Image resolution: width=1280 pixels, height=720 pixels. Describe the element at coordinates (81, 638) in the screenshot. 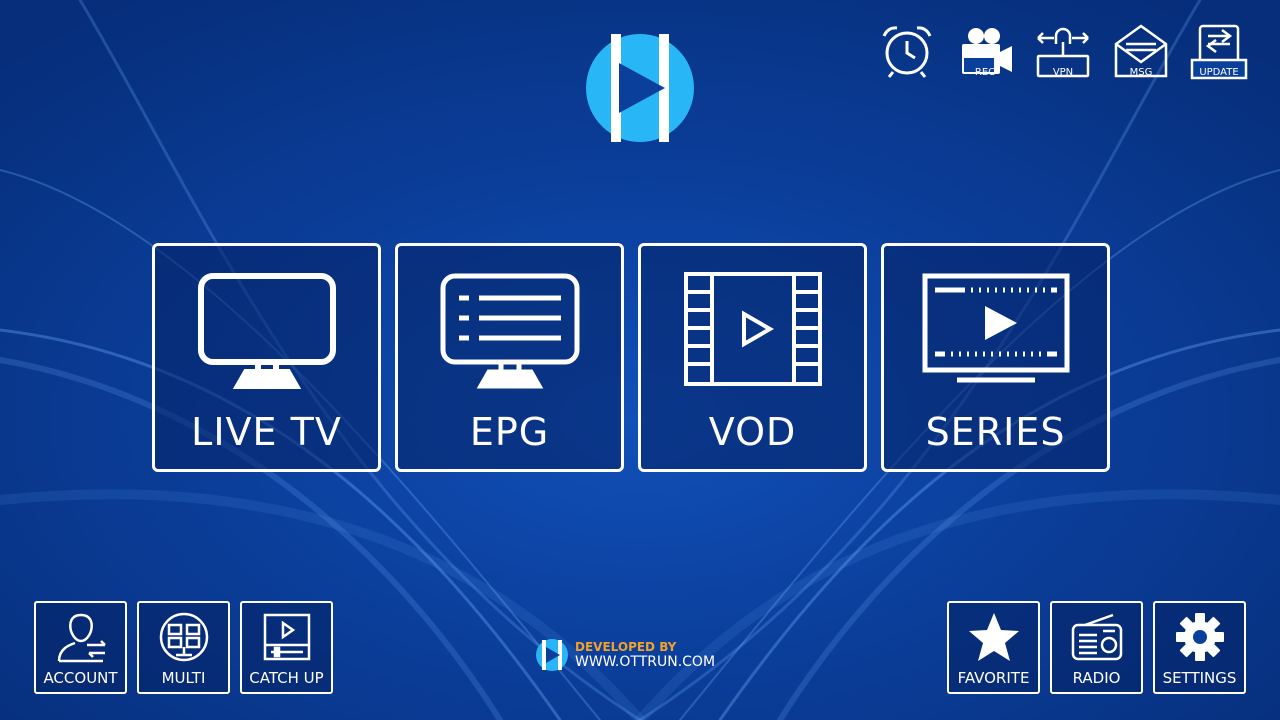

I see `account-user-icon` at that location.